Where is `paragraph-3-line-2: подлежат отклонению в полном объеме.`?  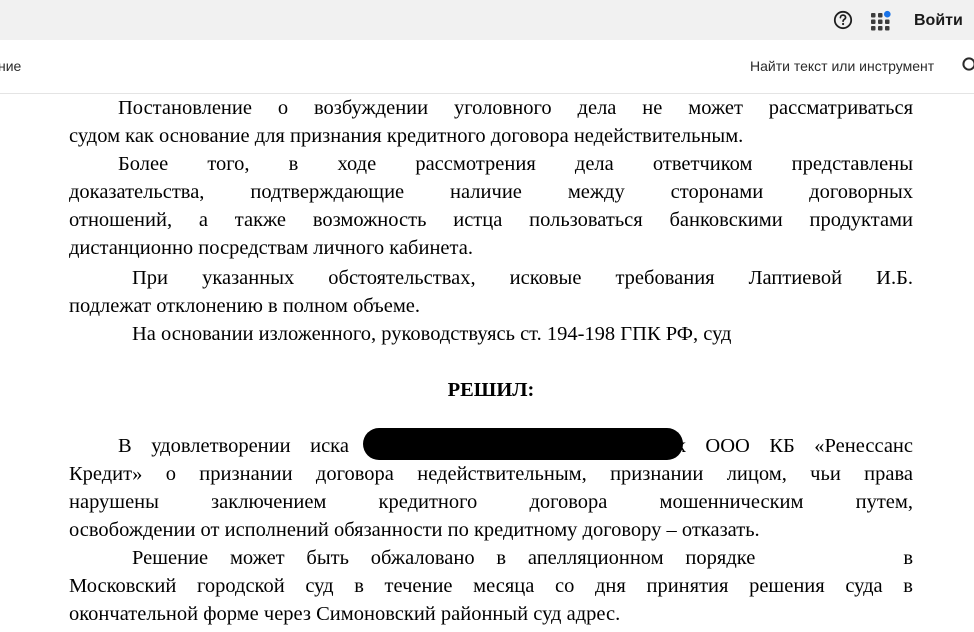
paragraph-3-line-2: подлежат отклонению в полном объеме. is located at coordinates (491, 306).